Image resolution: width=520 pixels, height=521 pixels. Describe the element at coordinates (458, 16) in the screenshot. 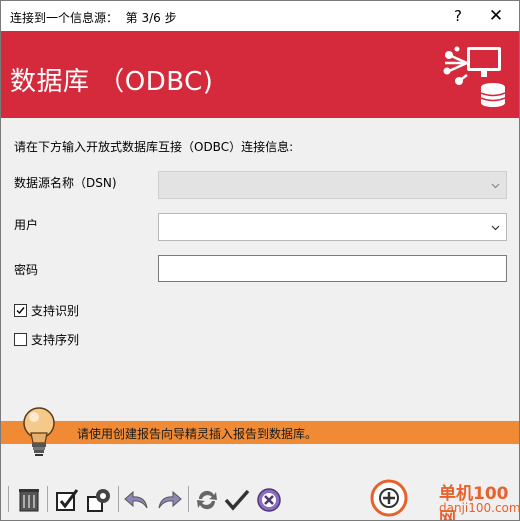

I see `help-button: ?` at that location.